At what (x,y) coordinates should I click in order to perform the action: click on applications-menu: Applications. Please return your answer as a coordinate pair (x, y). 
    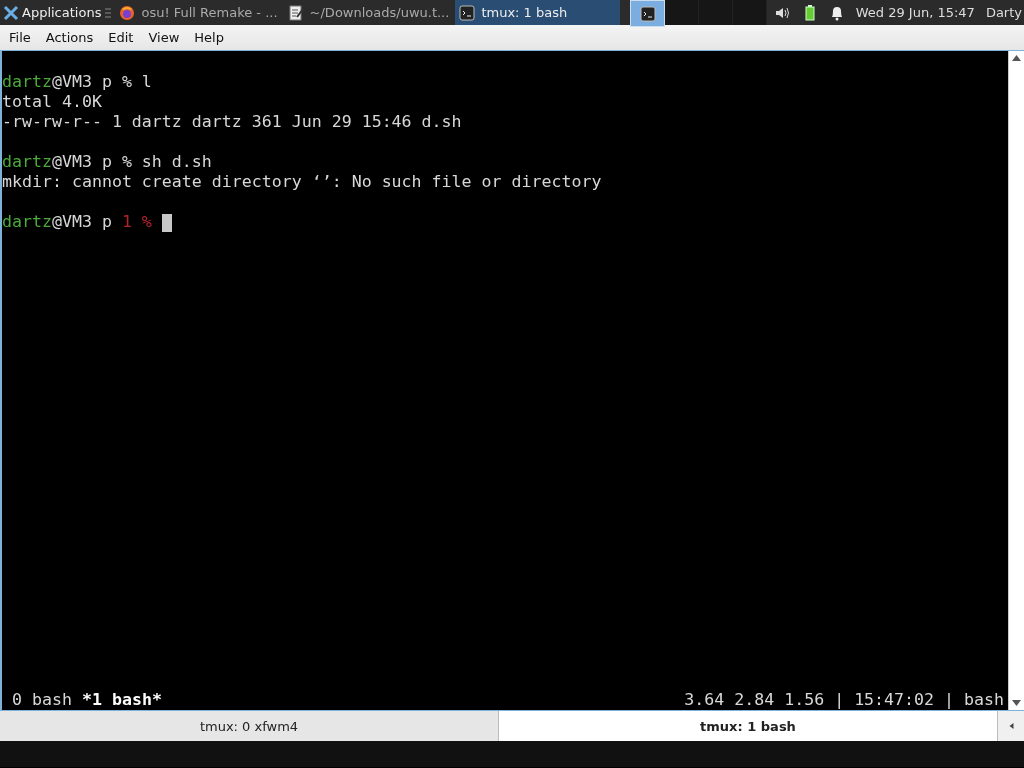
    Looking at the image, I should click on (53, 12).